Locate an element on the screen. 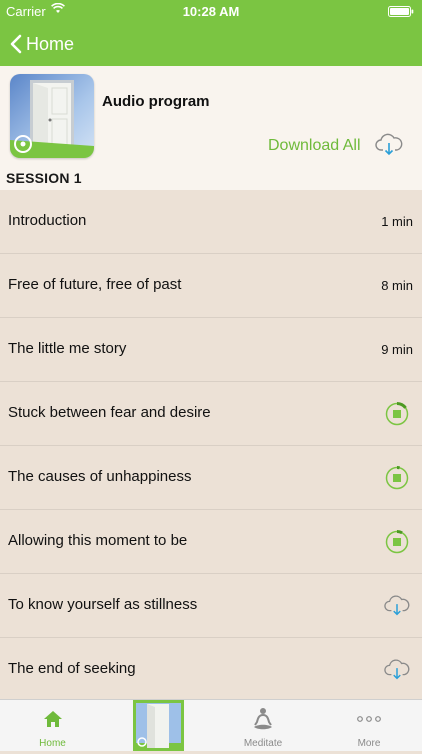 The height and width of the screenshot is (754, 422). home-icon is located at coordinates (52, 719).